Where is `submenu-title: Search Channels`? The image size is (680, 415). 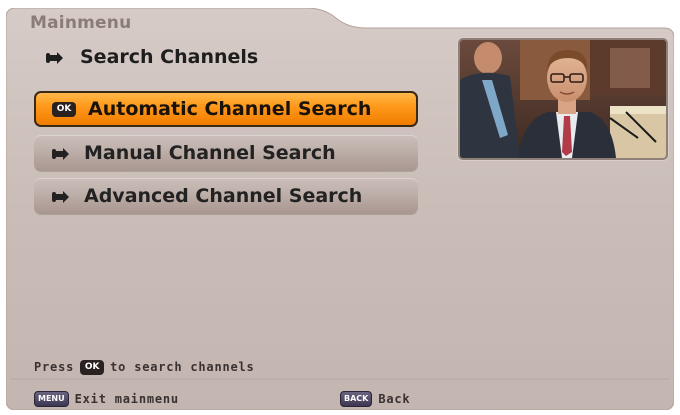
submenu-title: Search Channels is located at coordinates (151, 57).